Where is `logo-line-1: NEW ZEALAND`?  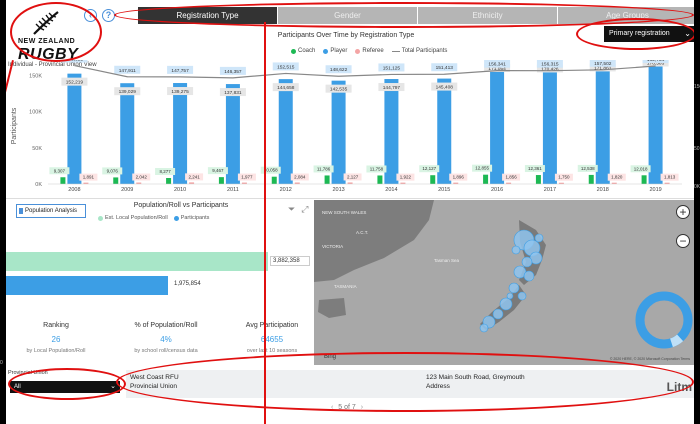 logo-line-1: NEW ZEALAND is located at coordinates (47, 41).